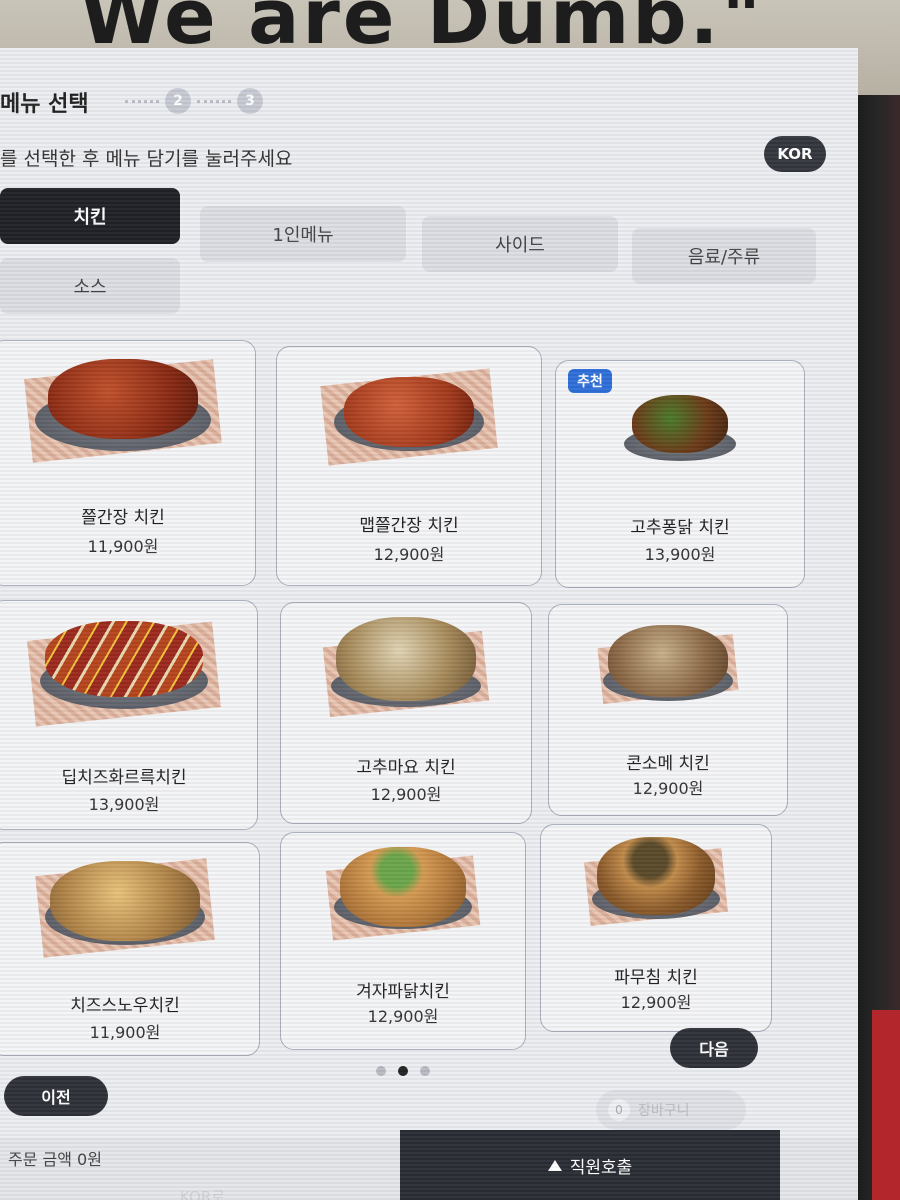  Describe the element at coordinates (656, 978) in the screenshot. I see `menu-item-name: 파무침 치킨` at that location.